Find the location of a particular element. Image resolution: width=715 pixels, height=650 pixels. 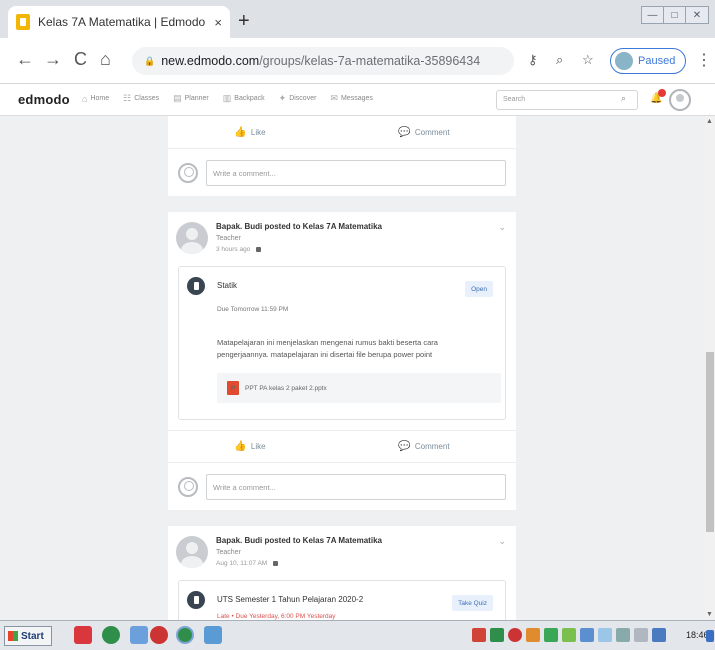

scrollbar-thumb is located at coordinates (710, 442).